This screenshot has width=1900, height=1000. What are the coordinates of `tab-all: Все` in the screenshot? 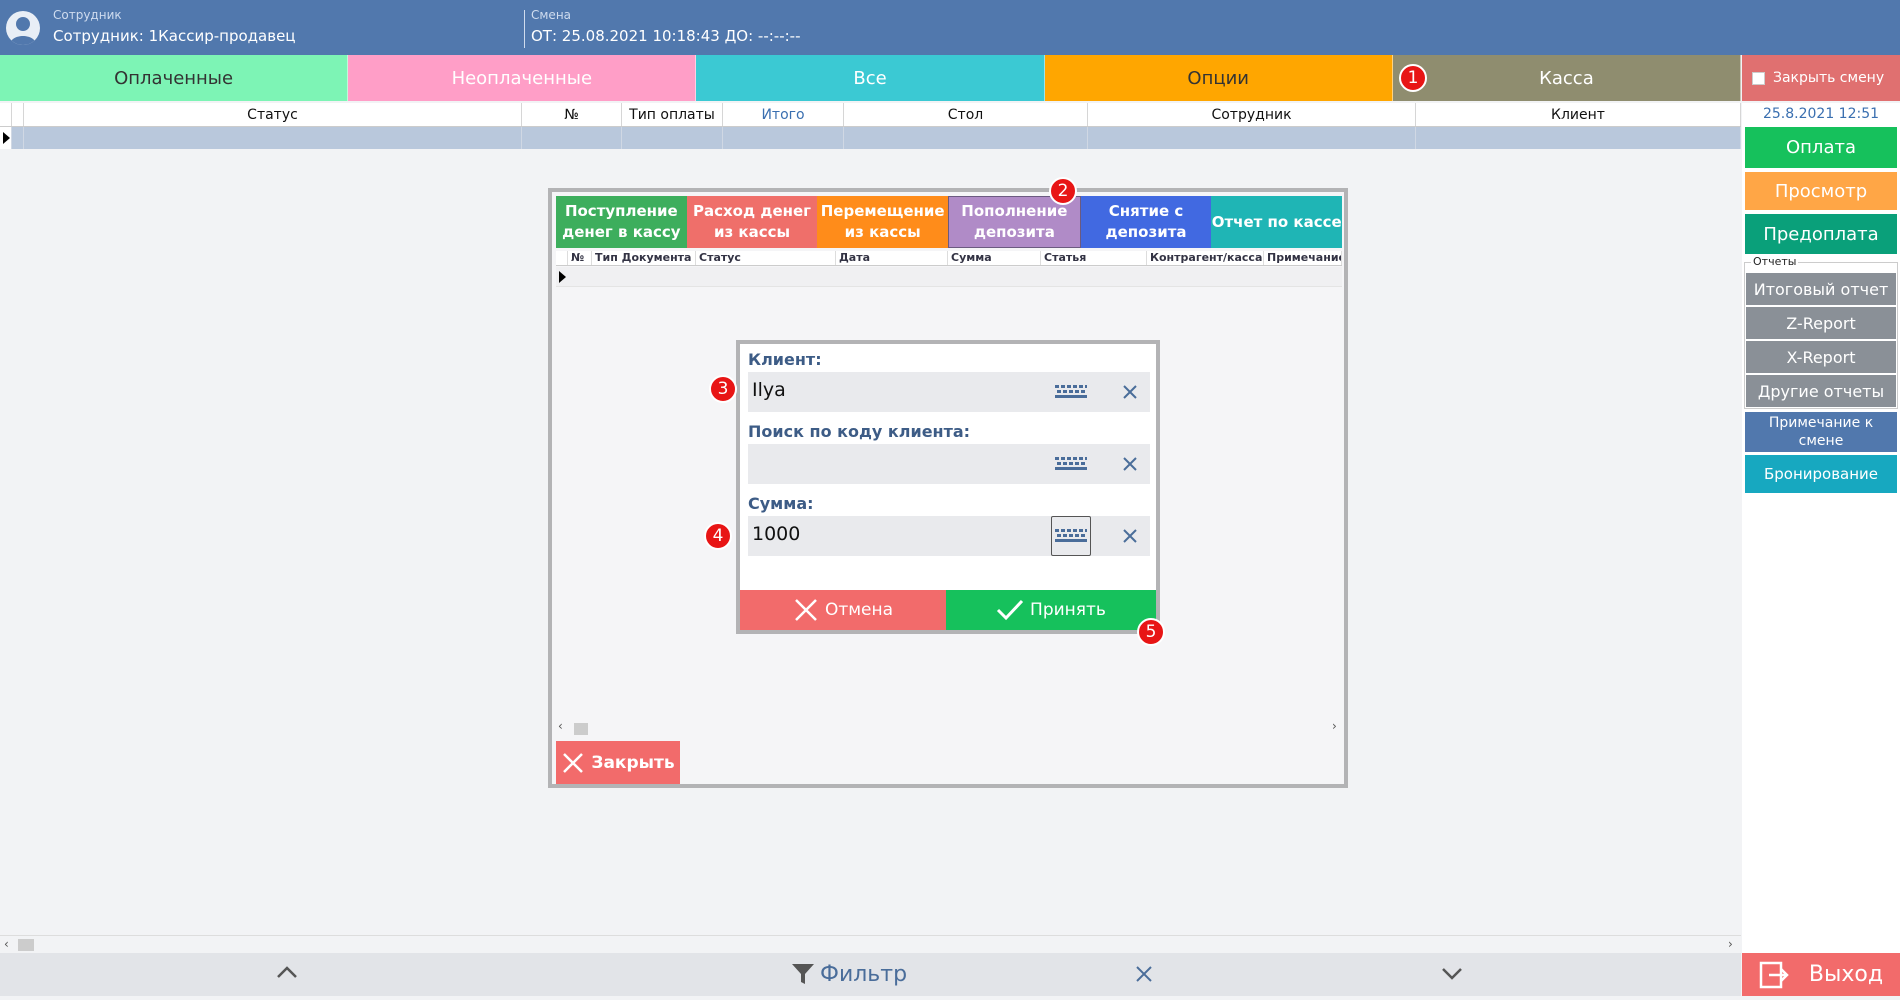 It's located at (870, 78).